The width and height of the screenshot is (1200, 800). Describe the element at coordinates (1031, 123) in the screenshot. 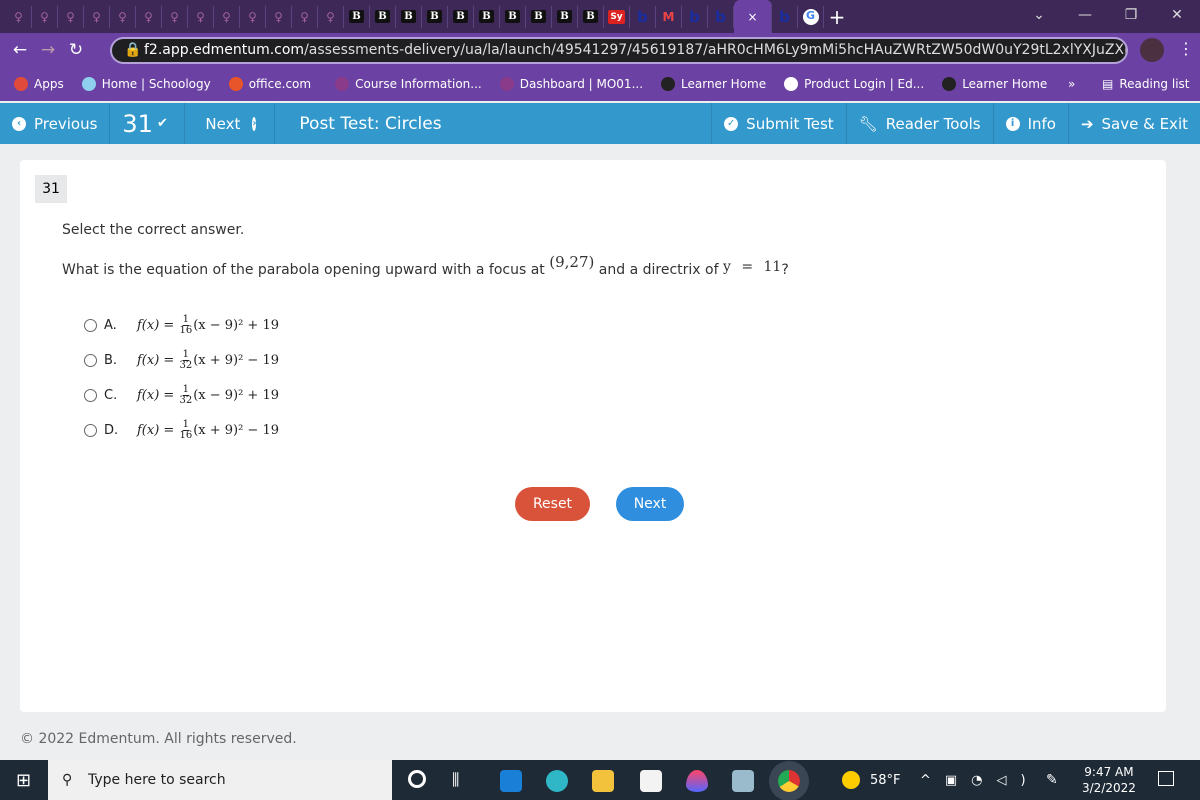

I see `info-button: i Info` at that location.